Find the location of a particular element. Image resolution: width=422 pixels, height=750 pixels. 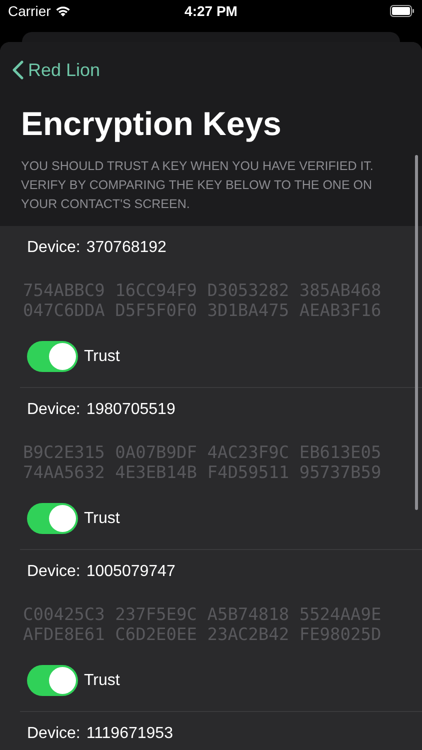

device-id: 1119671953 is located at coordinates (129, 734).